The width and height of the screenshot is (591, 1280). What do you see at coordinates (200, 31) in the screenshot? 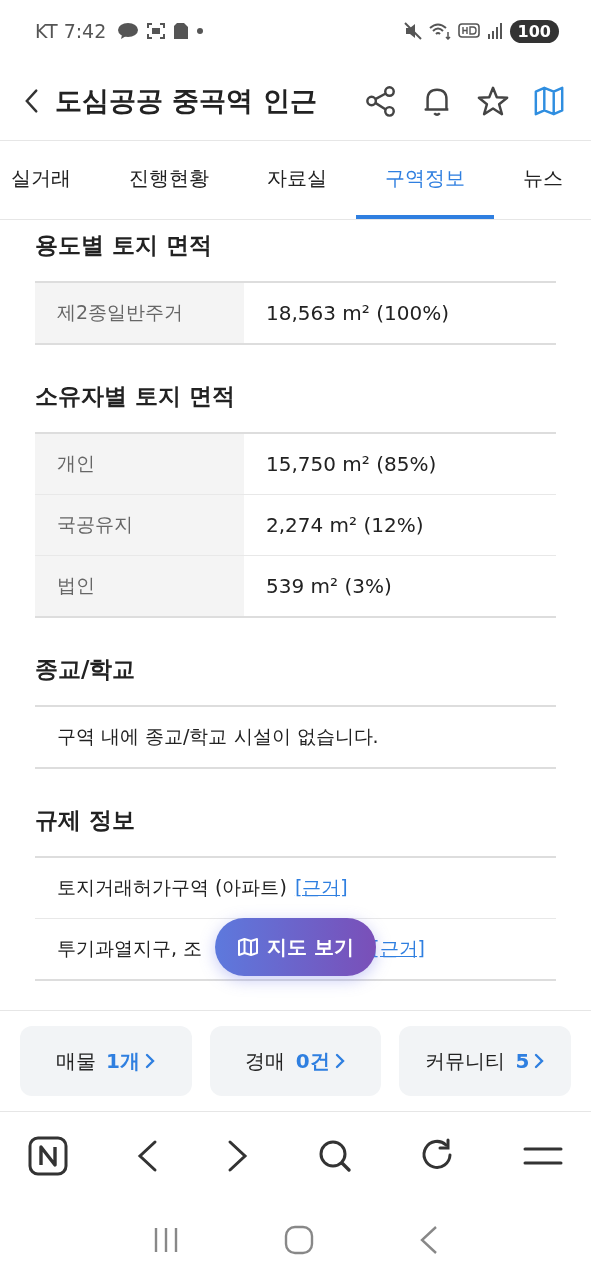
I see `dot-icon` at bounding box center [200, 31].